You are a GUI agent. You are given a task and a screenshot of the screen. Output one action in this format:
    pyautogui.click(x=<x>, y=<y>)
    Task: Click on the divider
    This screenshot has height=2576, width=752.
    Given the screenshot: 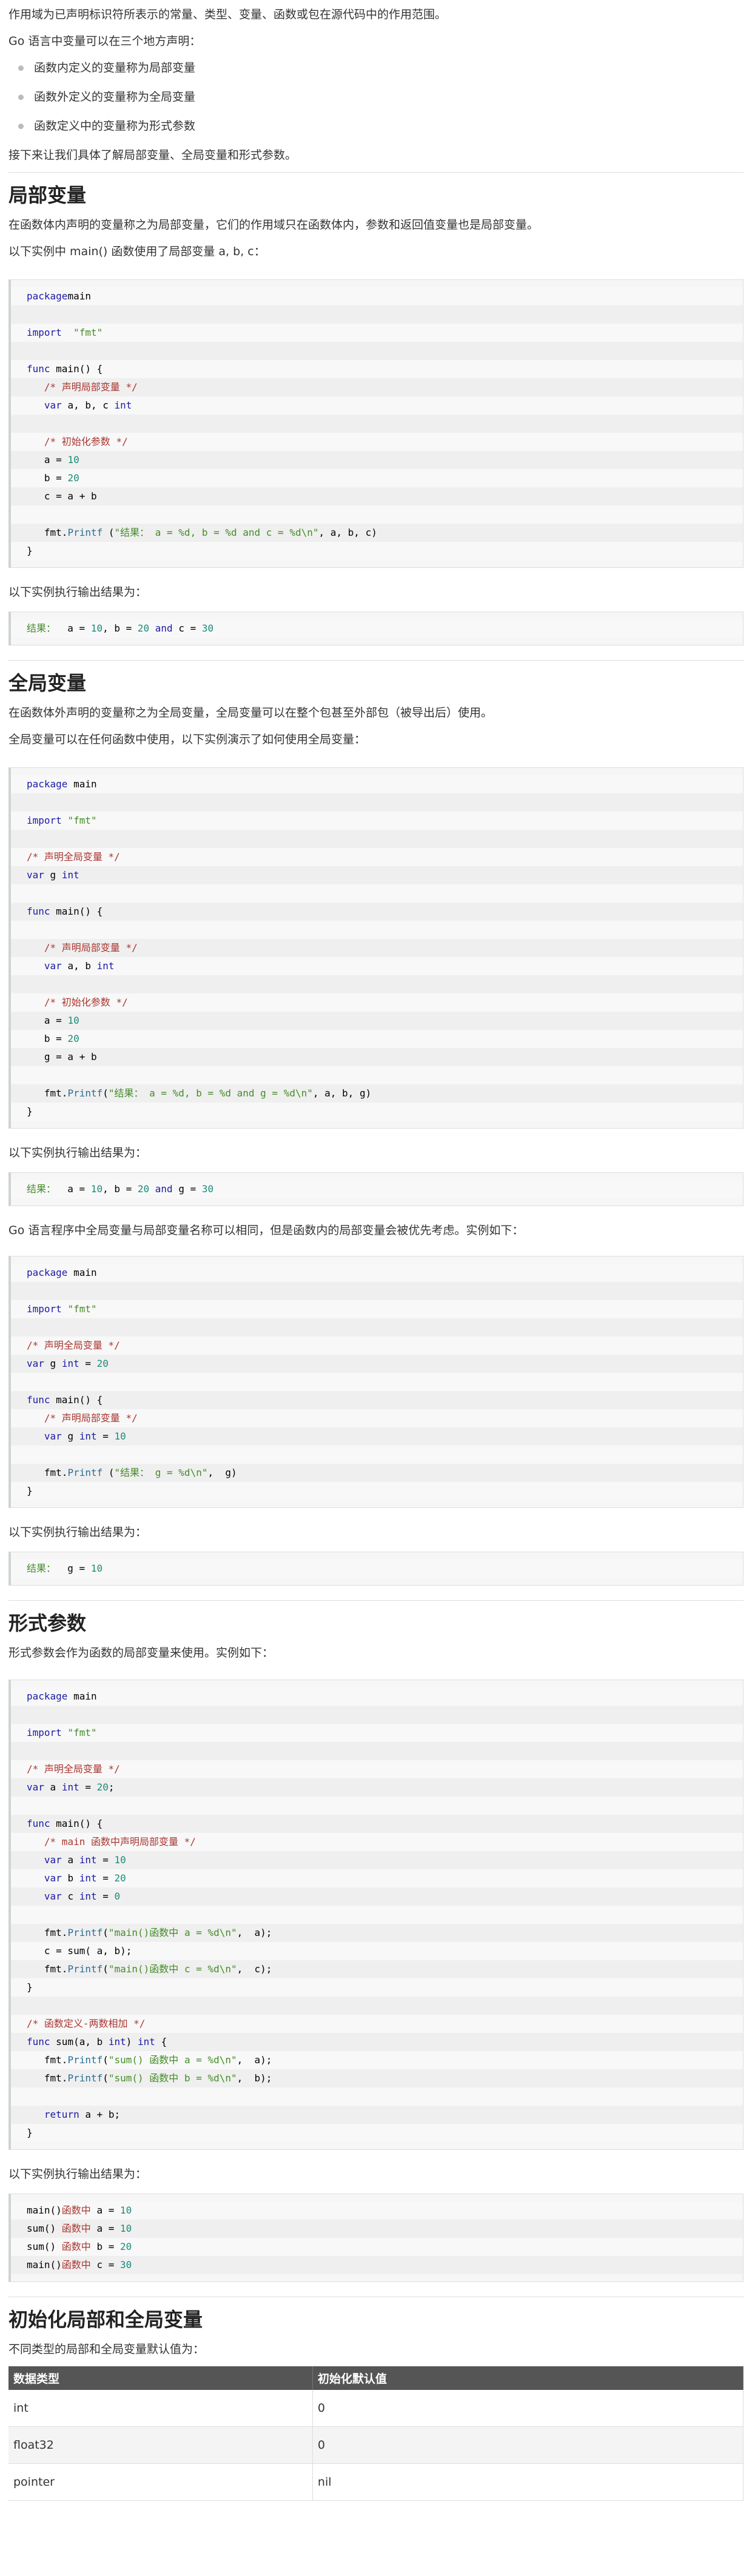 What is the action you would take?
    pyautogui.click(x=376, y=1601)
    